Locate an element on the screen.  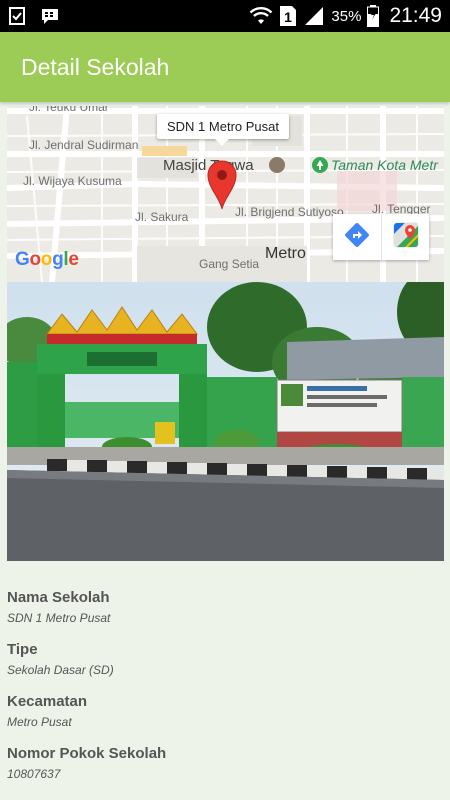
sim-label: 1 is located at coordinates (289, 17).